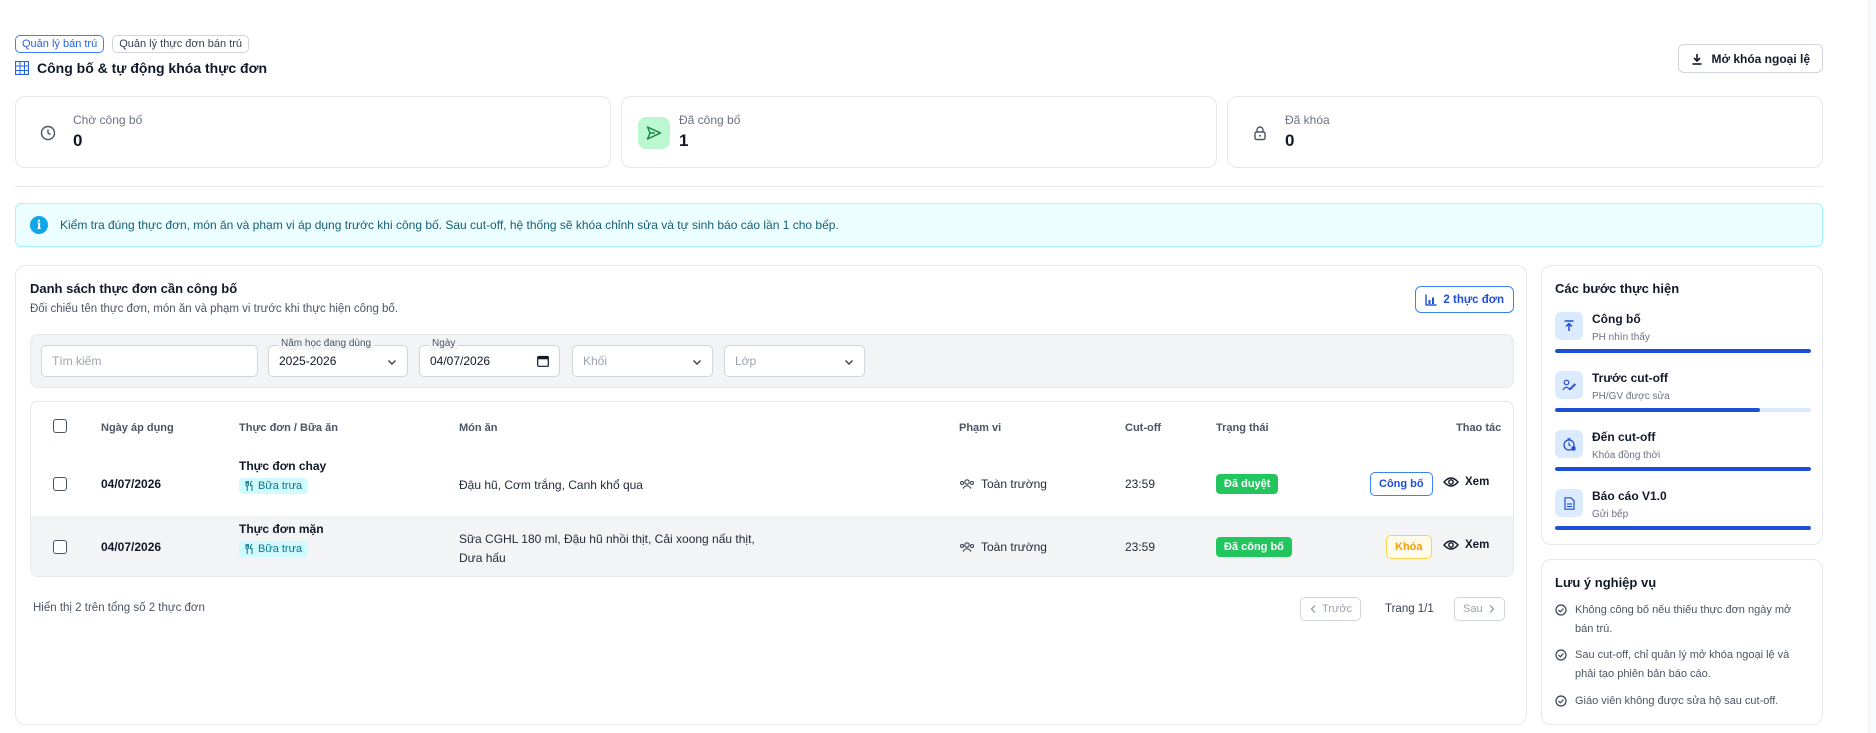 This screenshot has height=733, width=1876. I want to click on calendar-icon, so click(543, 361).